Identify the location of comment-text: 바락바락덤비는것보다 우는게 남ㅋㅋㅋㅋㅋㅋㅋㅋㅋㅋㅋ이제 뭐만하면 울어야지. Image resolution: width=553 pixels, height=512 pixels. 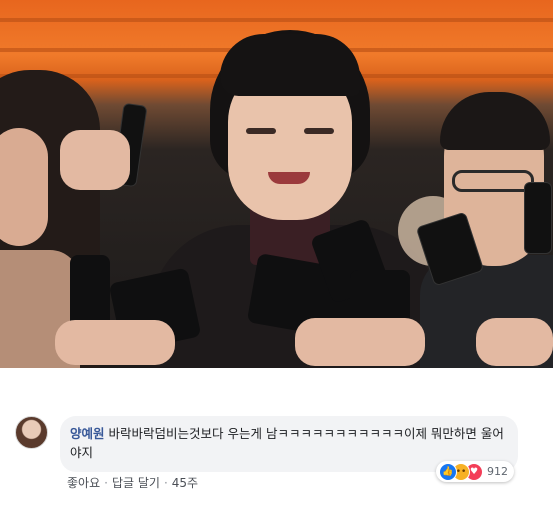
(287, 443).